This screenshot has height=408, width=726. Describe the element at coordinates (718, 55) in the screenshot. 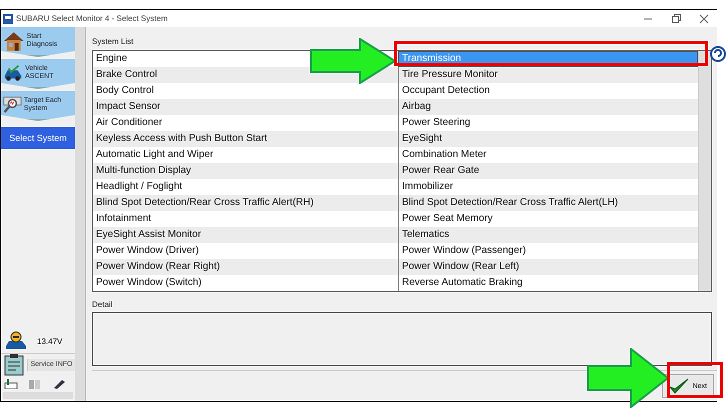

I see `help-bubble-icon` at that location.